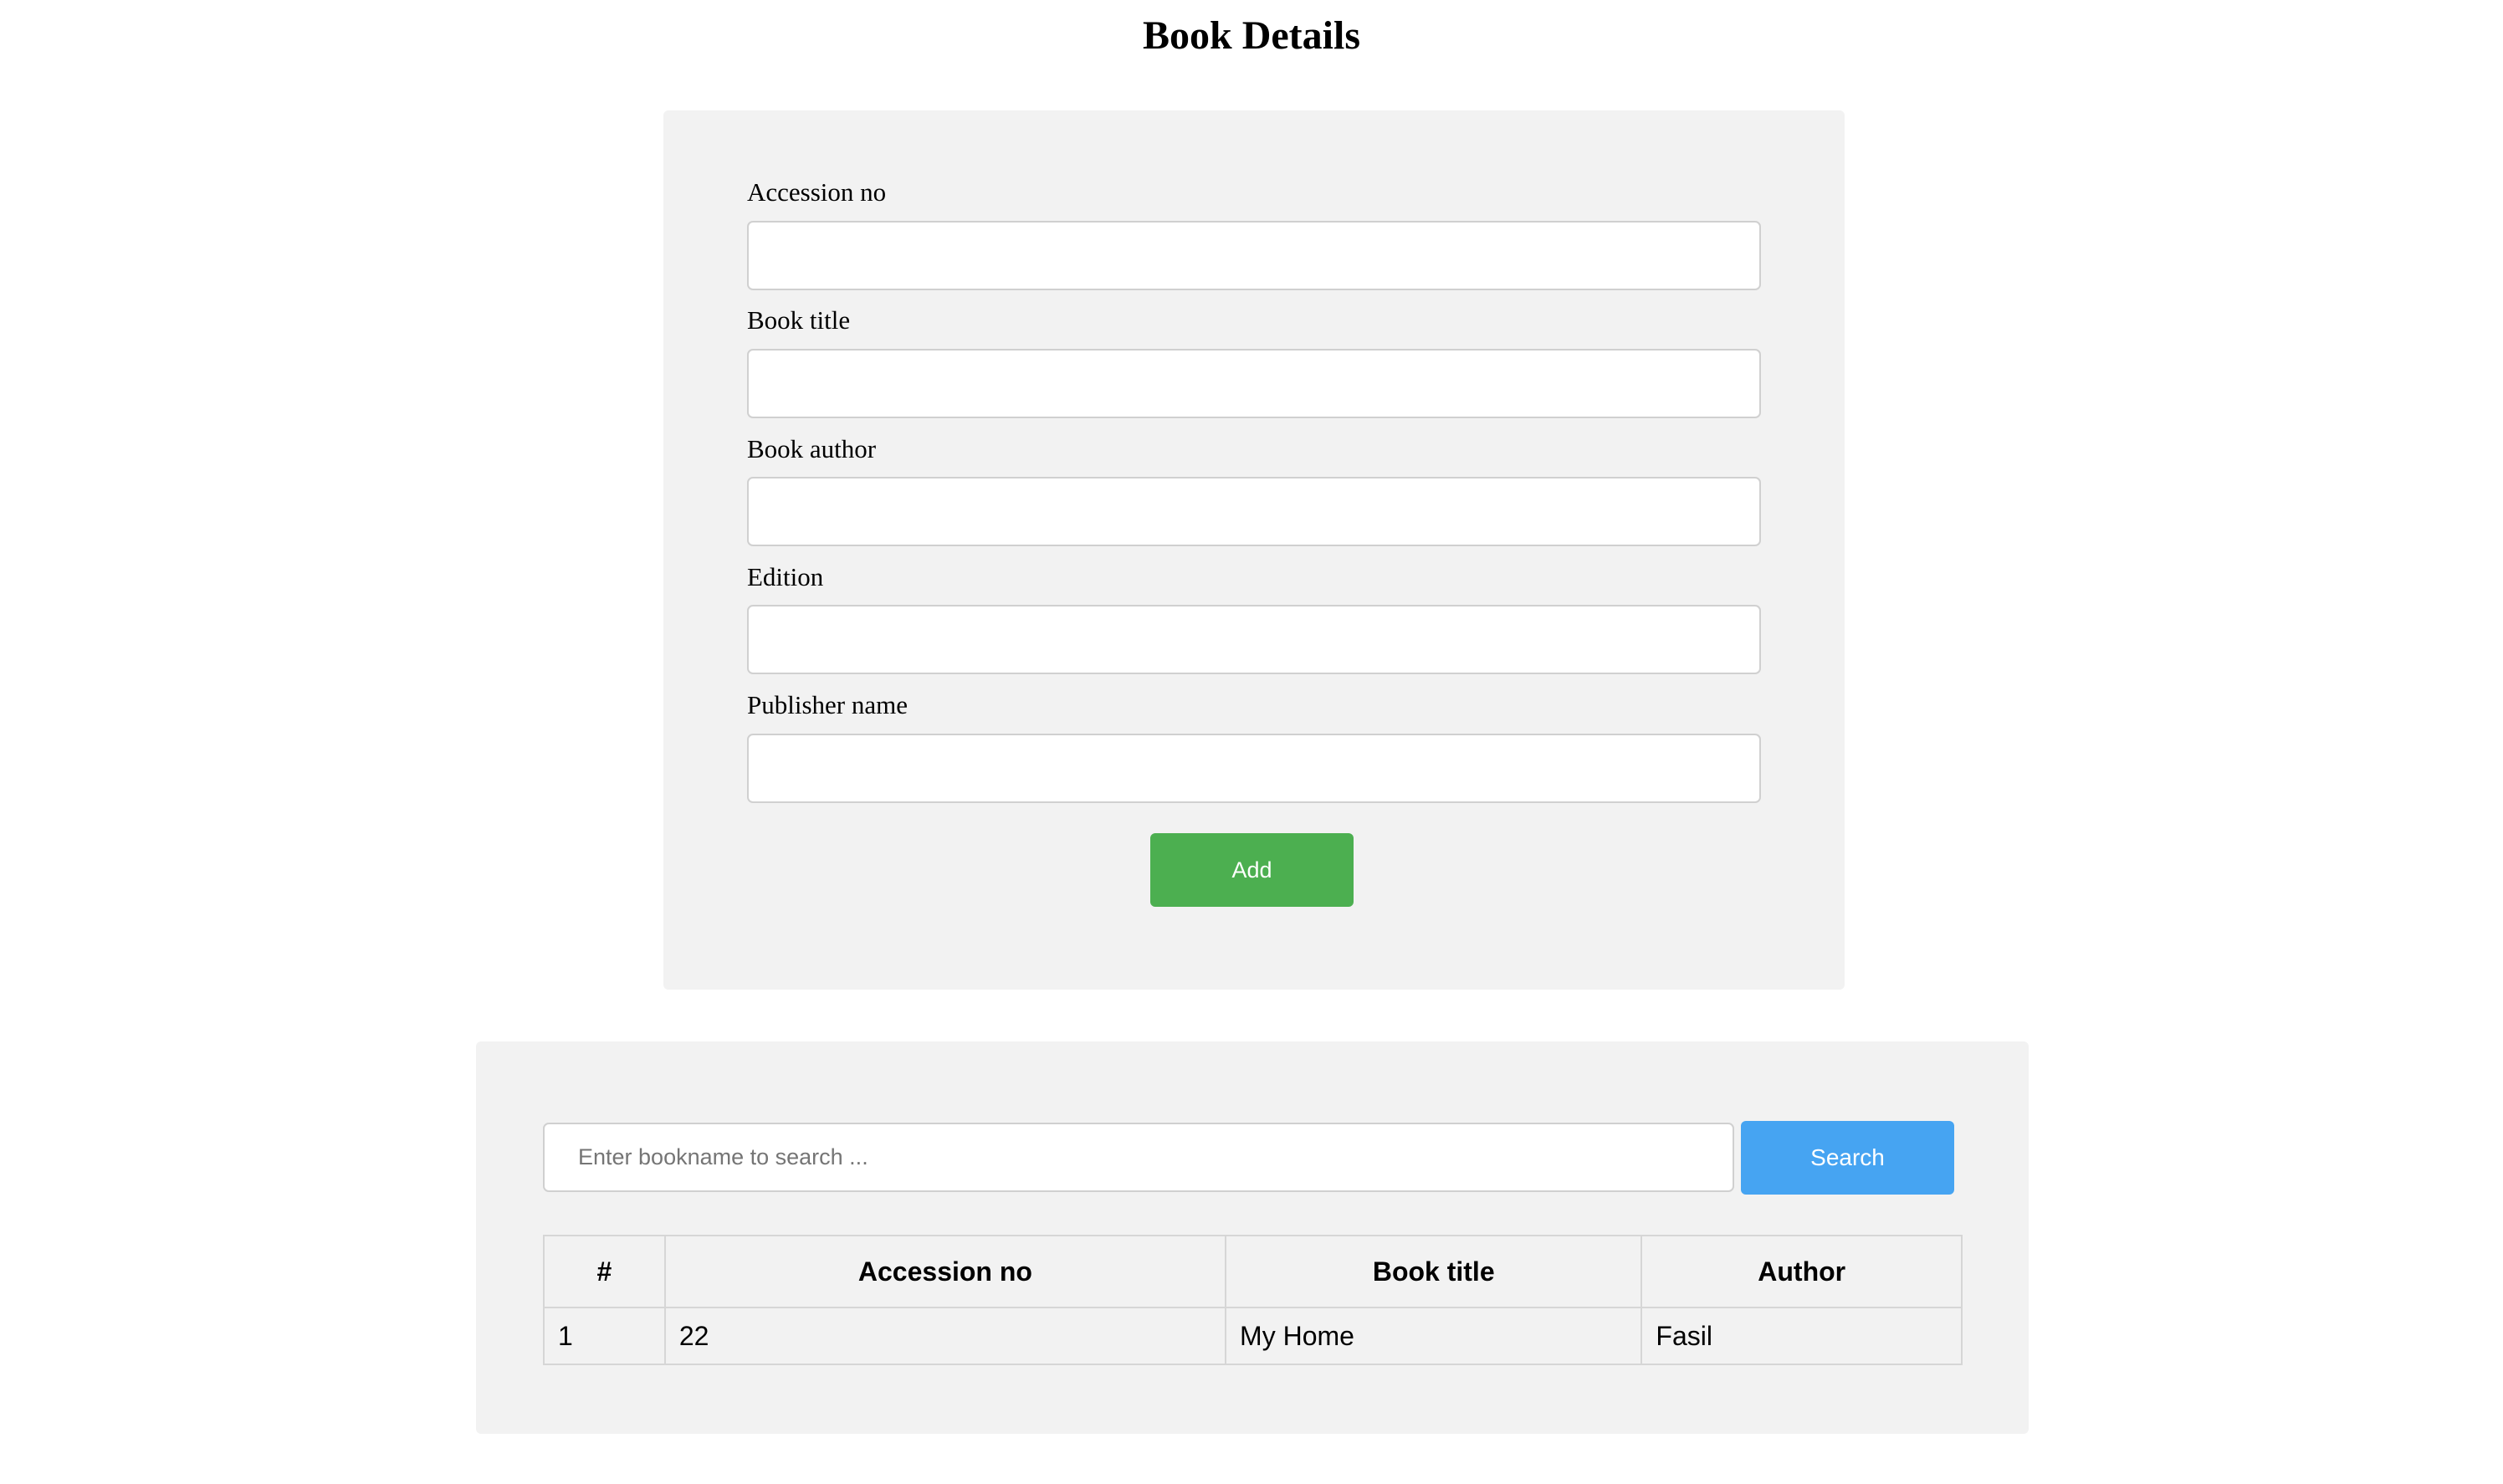  I want to click on search-input, so click(1138, 1157).